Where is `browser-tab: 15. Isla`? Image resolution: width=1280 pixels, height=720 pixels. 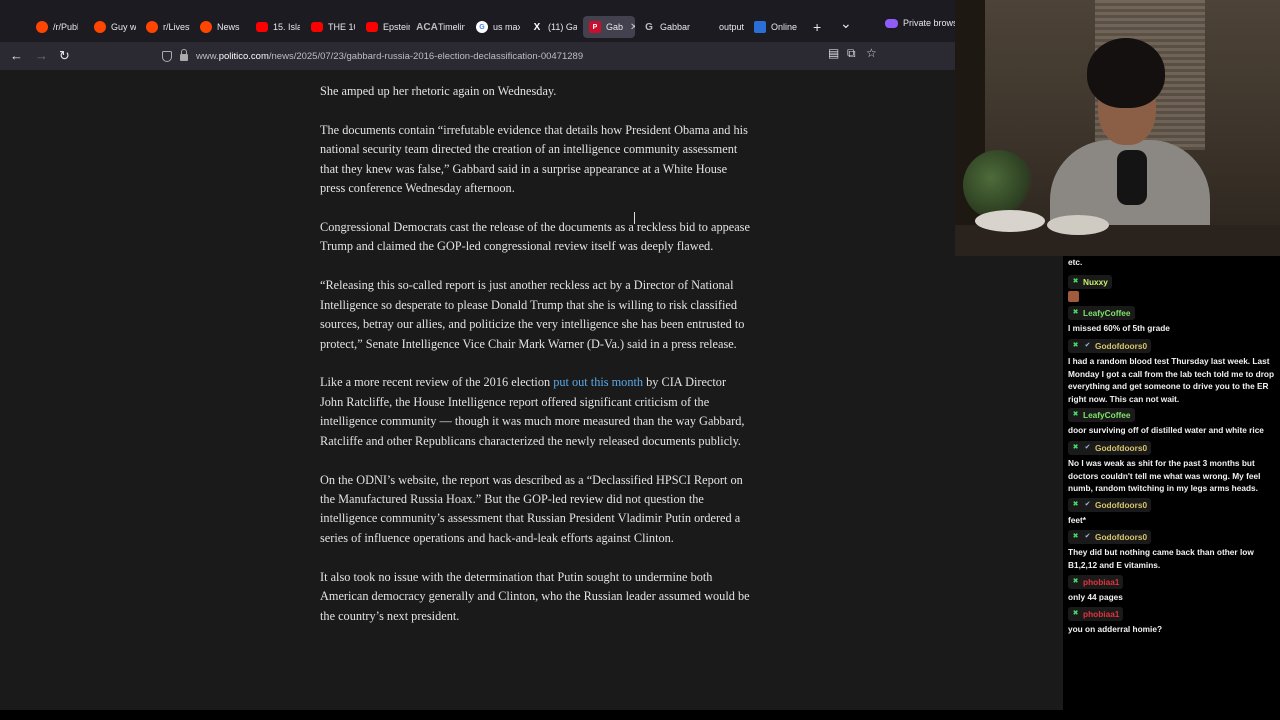
browser-tab: 15. Isla is located at coordinates (275, 27).